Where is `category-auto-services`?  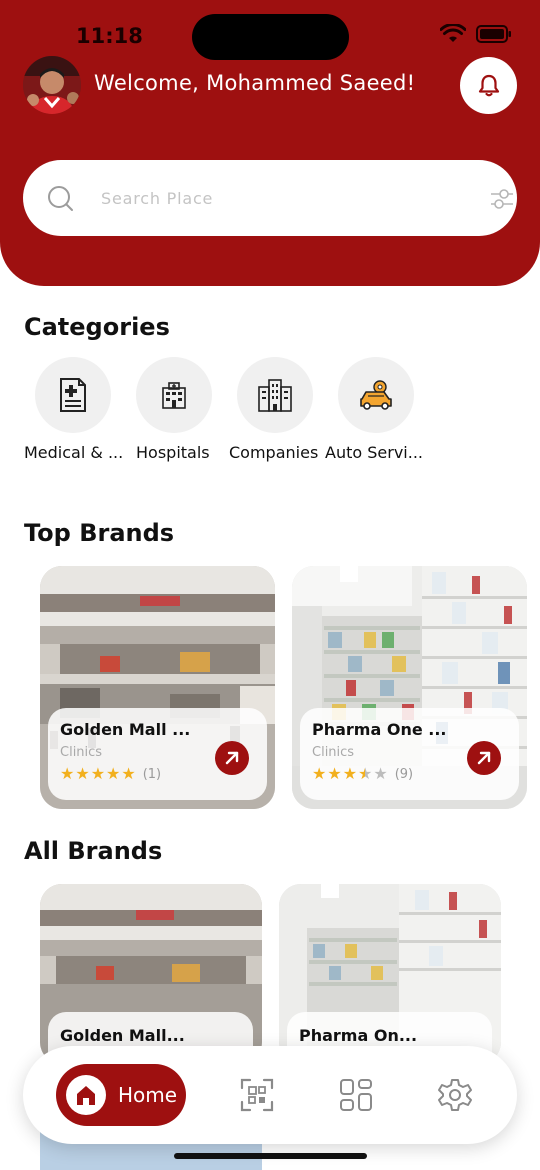
category-auto-services is located at coordinates (376, 395).